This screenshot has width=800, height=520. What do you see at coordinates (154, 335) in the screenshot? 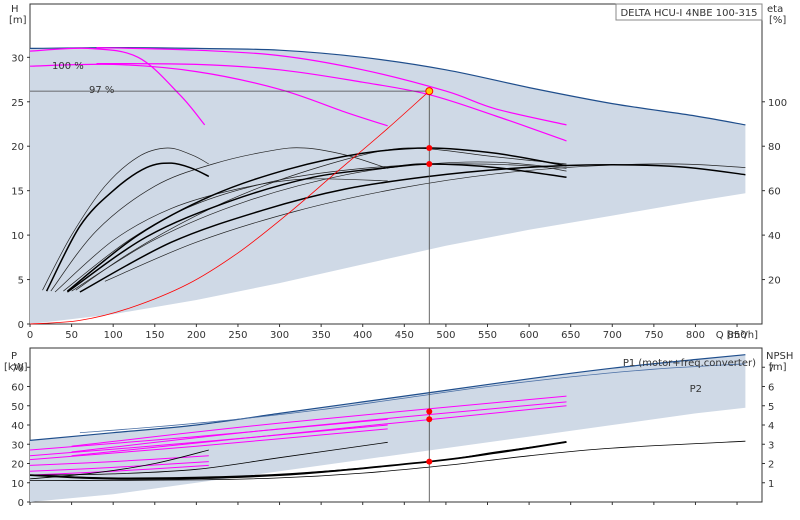
I see `x-tick-label-3: 150` at bounding box center [154, 335].